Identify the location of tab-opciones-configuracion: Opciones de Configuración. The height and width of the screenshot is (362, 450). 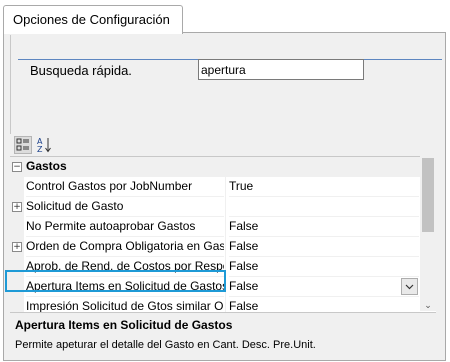
(93, 19).